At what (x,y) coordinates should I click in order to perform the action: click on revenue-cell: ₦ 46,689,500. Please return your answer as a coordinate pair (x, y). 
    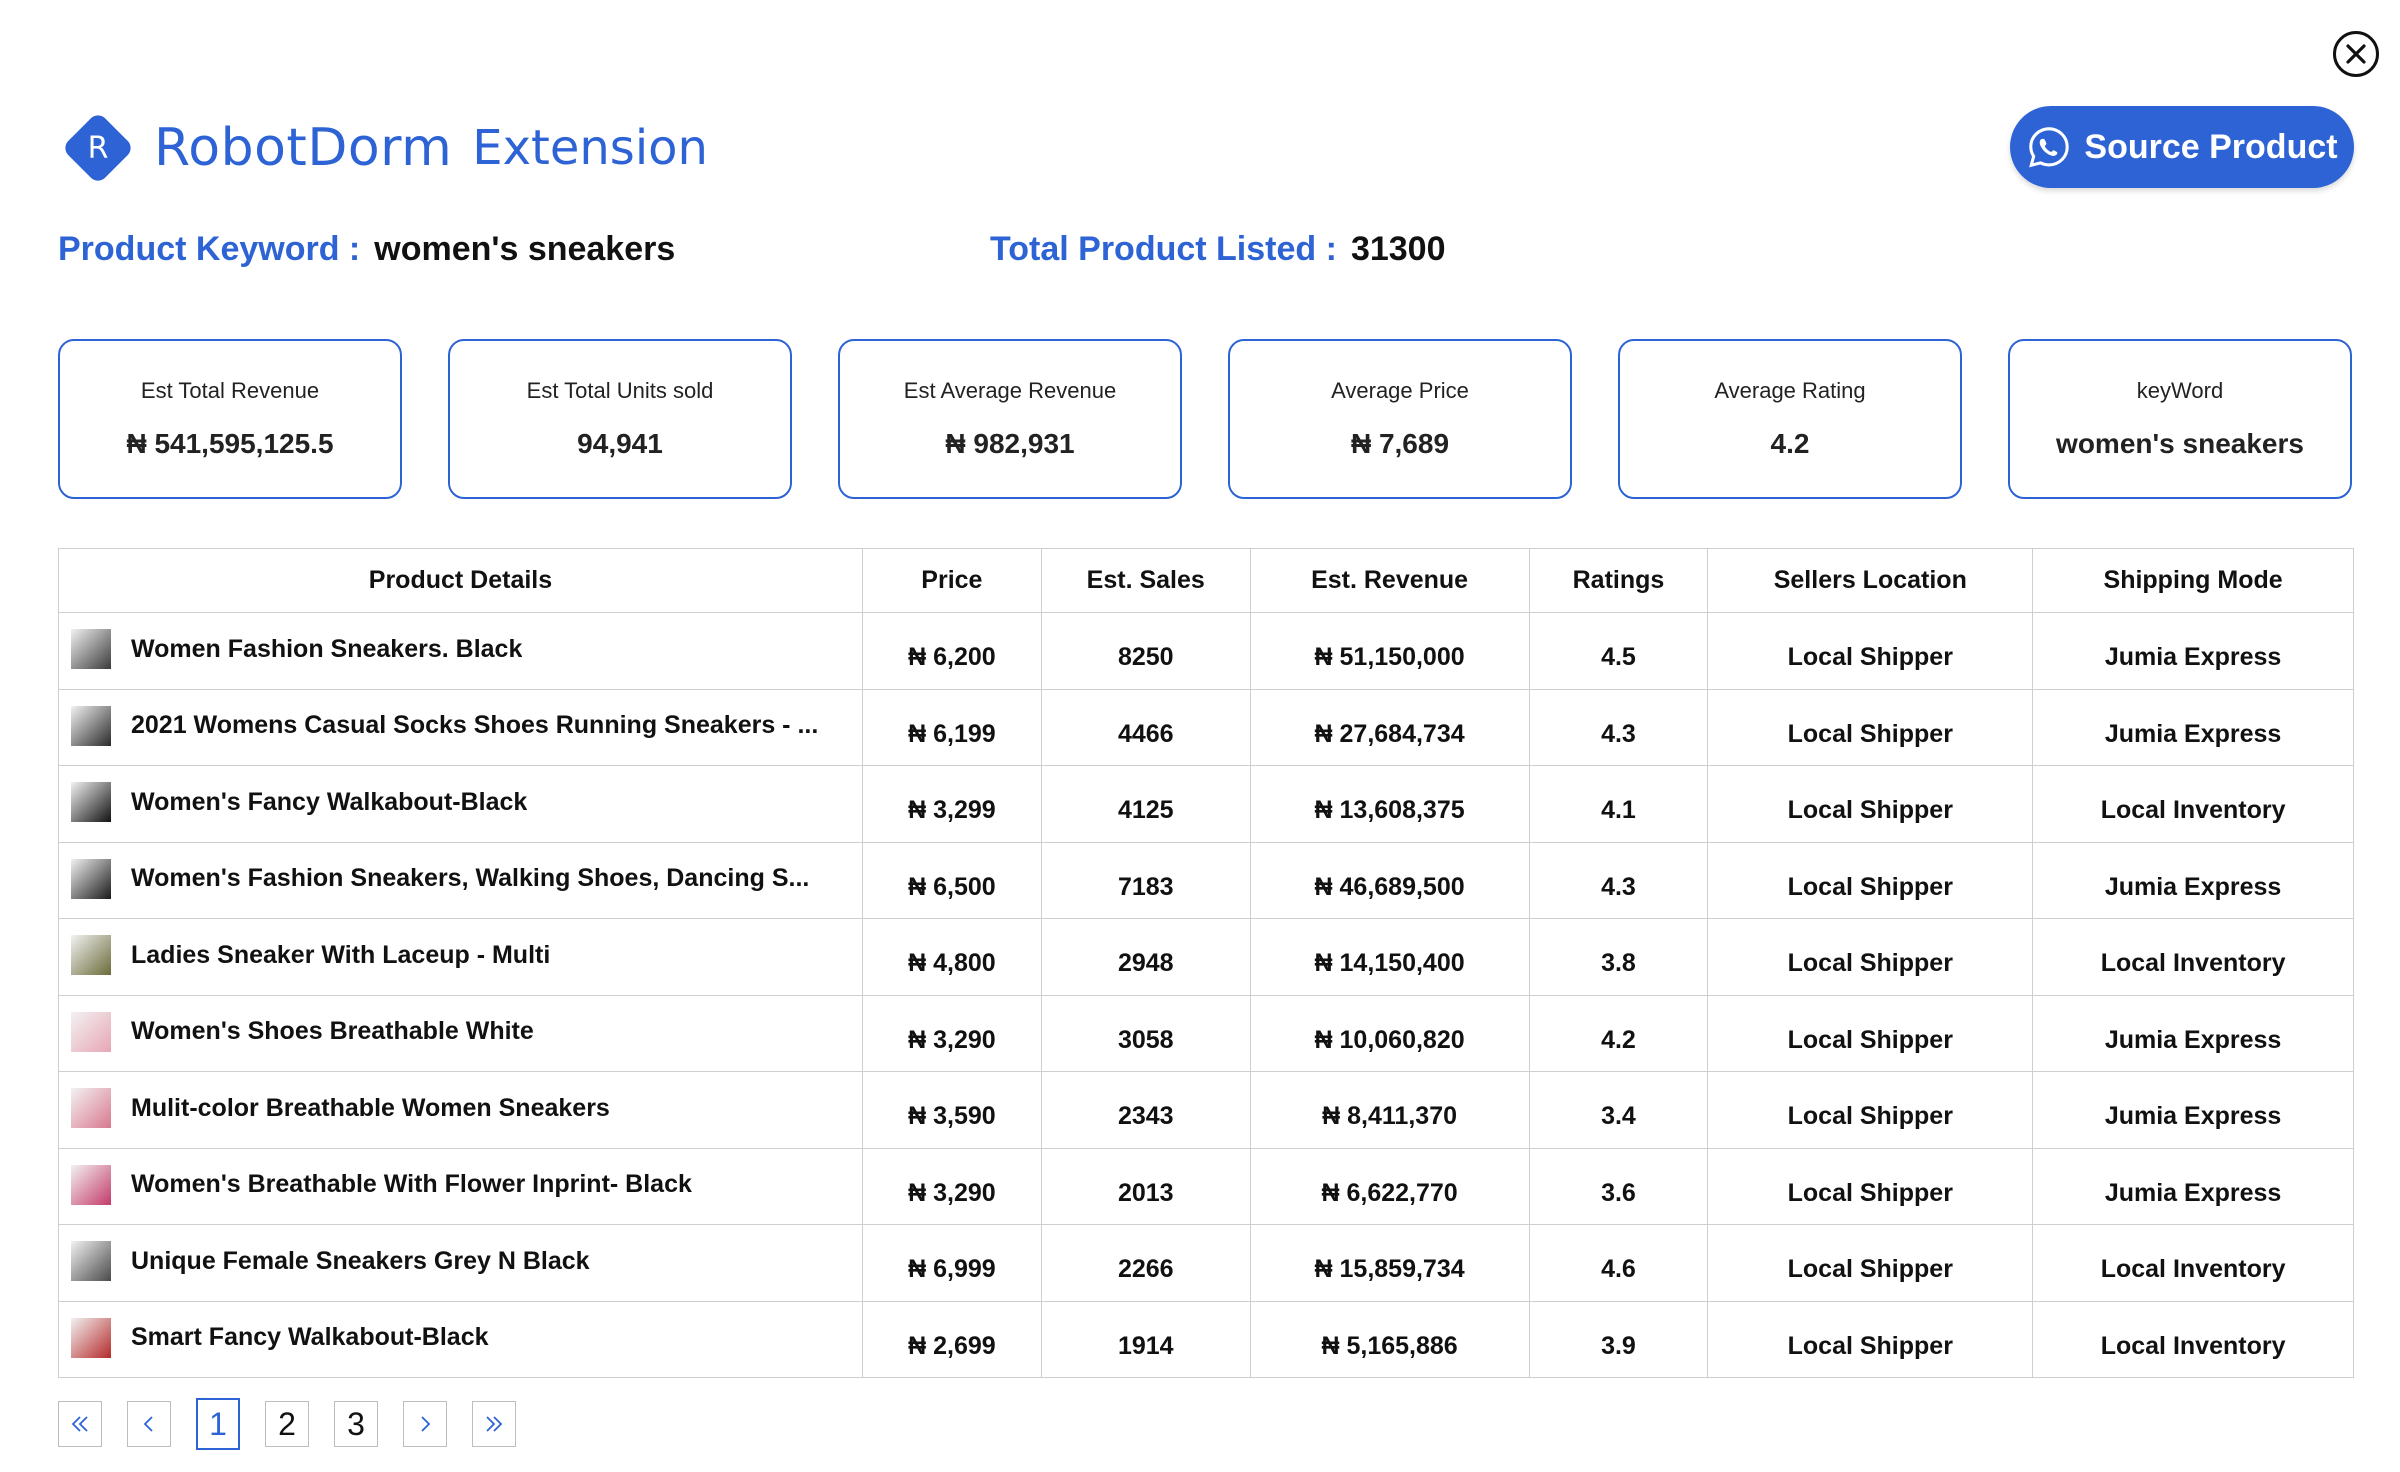
    Looking at the image, I should click on (1389, 880).